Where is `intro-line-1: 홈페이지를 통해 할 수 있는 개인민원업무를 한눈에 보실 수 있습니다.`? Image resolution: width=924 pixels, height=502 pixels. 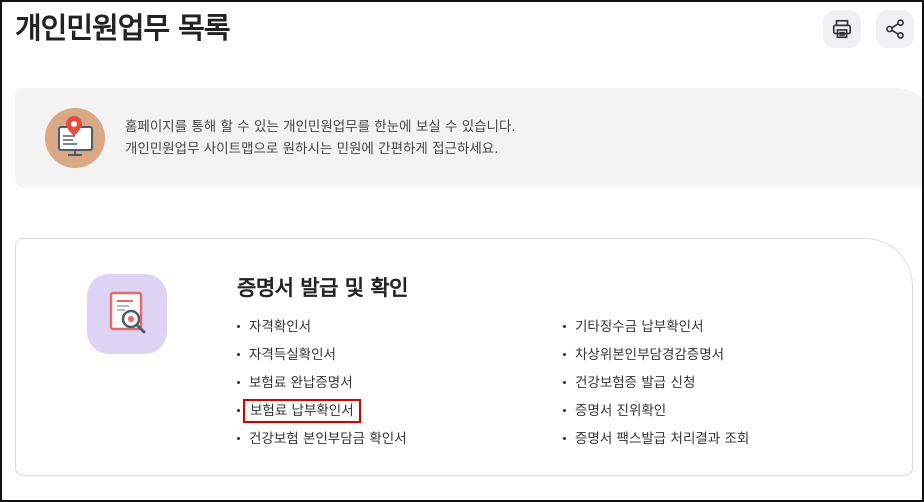 intro-line-1: 홈페이지를 통해 할 수 있는 개인민원업무를 한눈에 보실 수 있습니다. is located at coordinates (320, 127).